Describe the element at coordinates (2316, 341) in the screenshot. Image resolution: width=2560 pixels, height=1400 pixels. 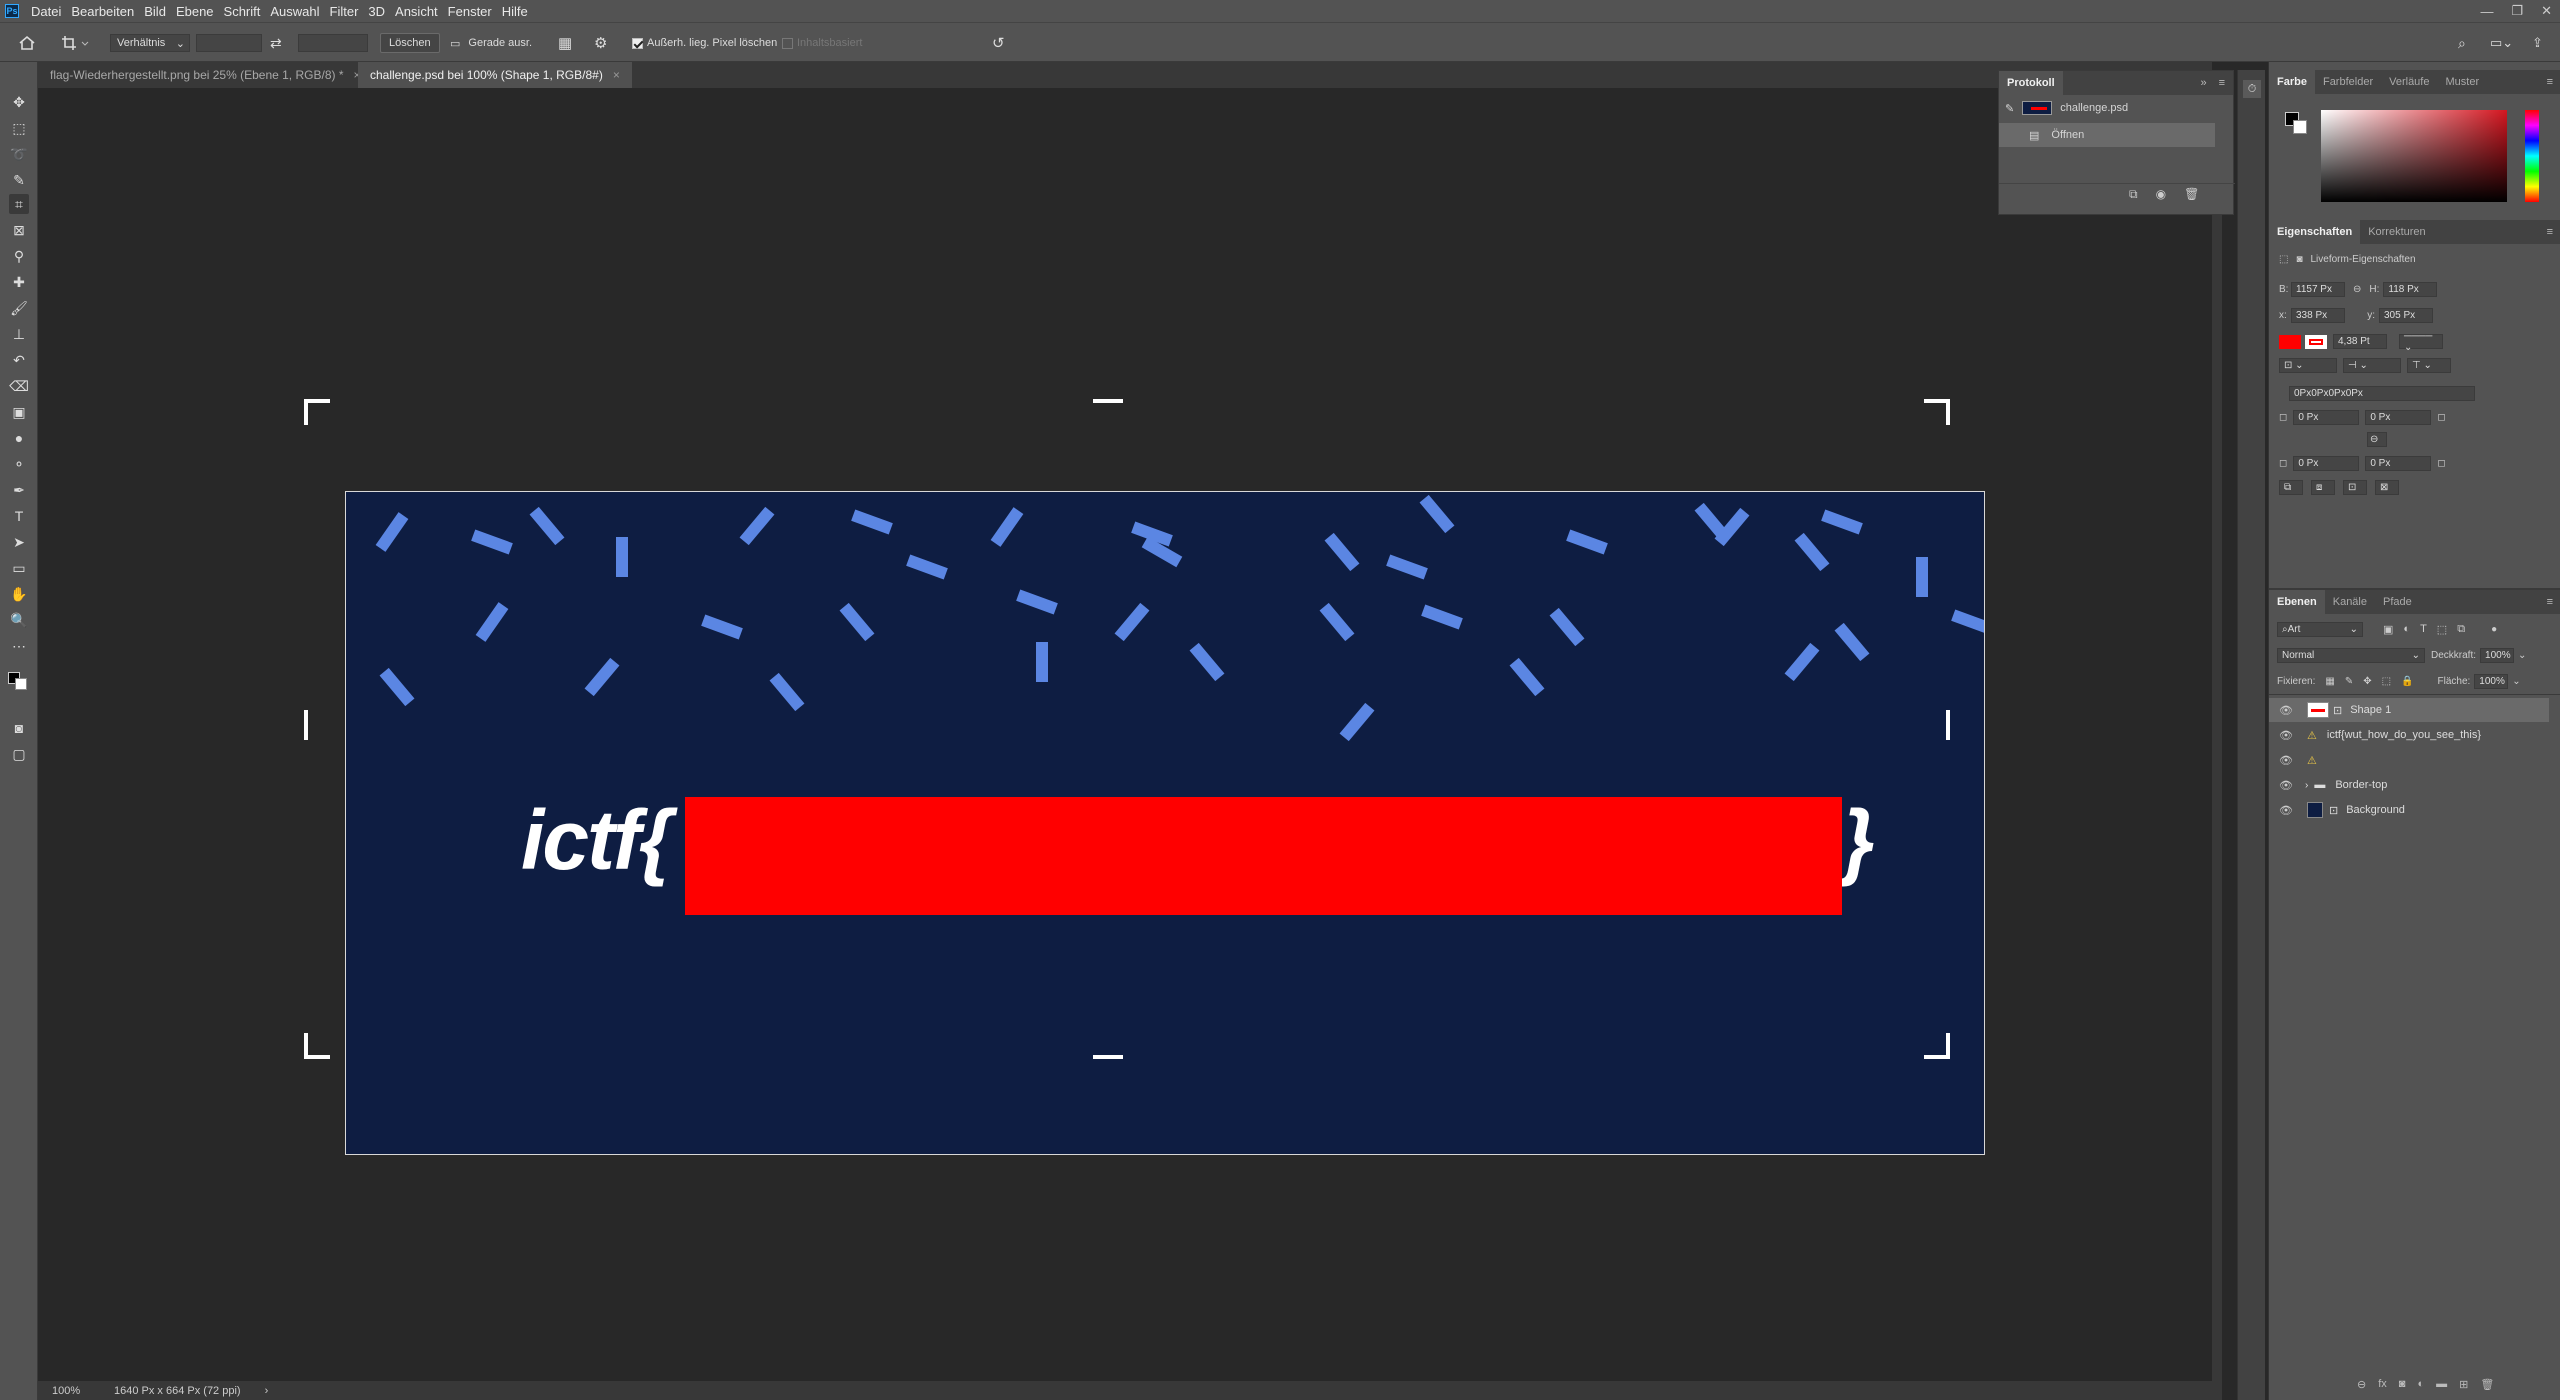
I see `stroke-color-swatch` at that location.